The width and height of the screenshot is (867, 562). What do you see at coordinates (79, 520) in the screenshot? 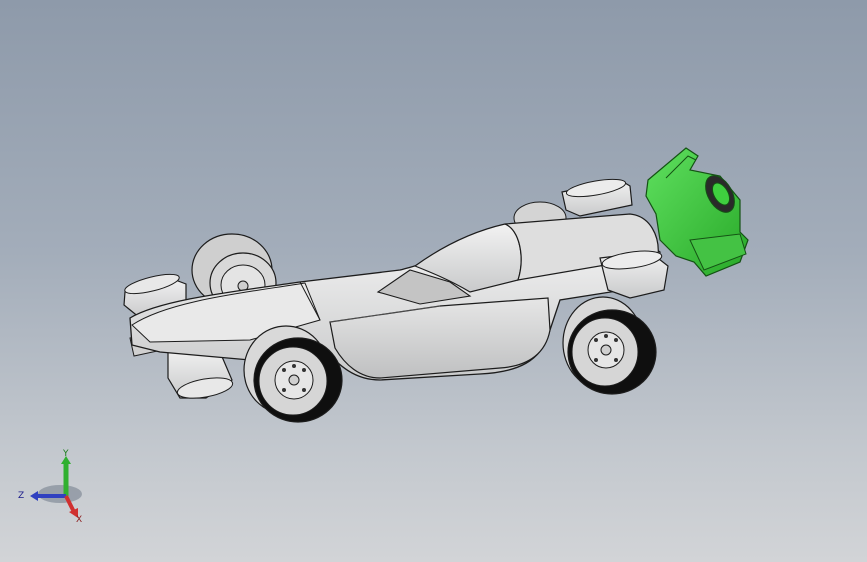
I see `x-axis-label: X` at bounding box center [79, 520].